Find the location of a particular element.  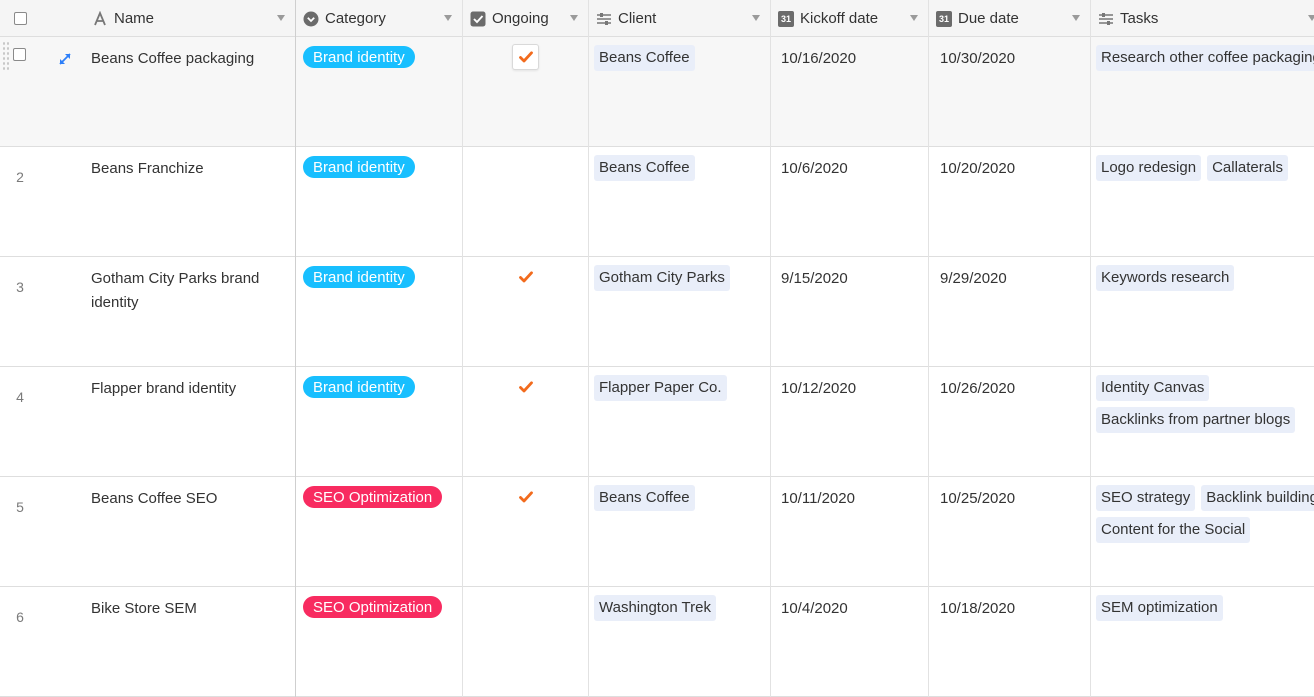

tasks-cell: SEM optimization is located at coordinates (1205, 608).